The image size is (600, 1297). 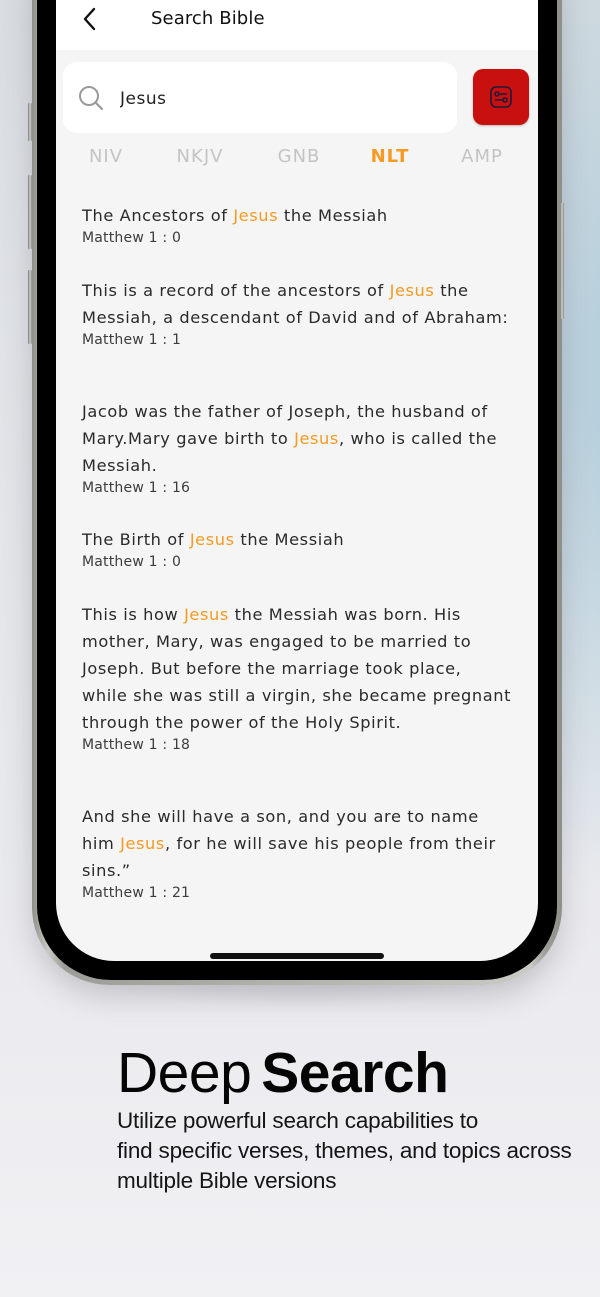 I want to click on phone-side-button-volume-down, so click(x=30, y=307).